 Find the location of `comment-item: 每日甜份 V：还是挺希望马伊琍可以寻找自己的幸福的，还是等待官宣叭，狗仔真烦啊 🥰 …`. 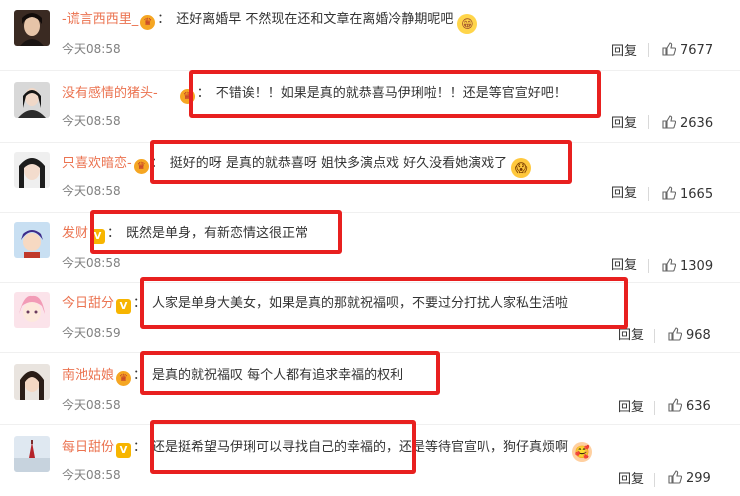

comment-item: 每日甜份 V：还是挺希望马伊琍可以寻找自己的幸福的，还是等待官宣叭，狗仔真烦啊 🥰 … is located at coordinates (370, 460).